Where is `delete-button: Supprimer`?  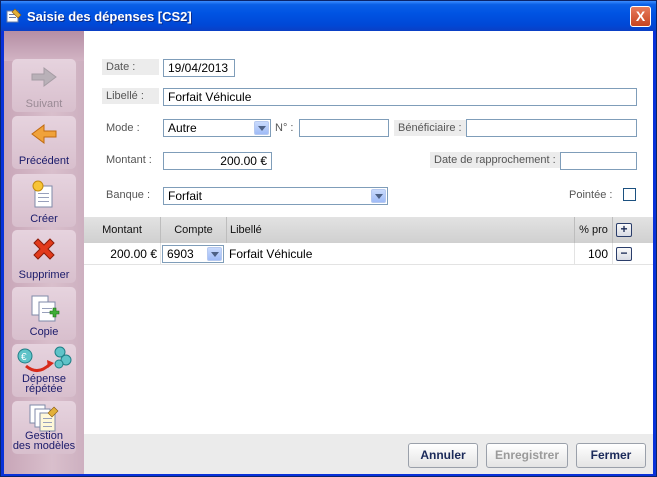
delete-button: Supprimer is located at coordinates (44, 256).